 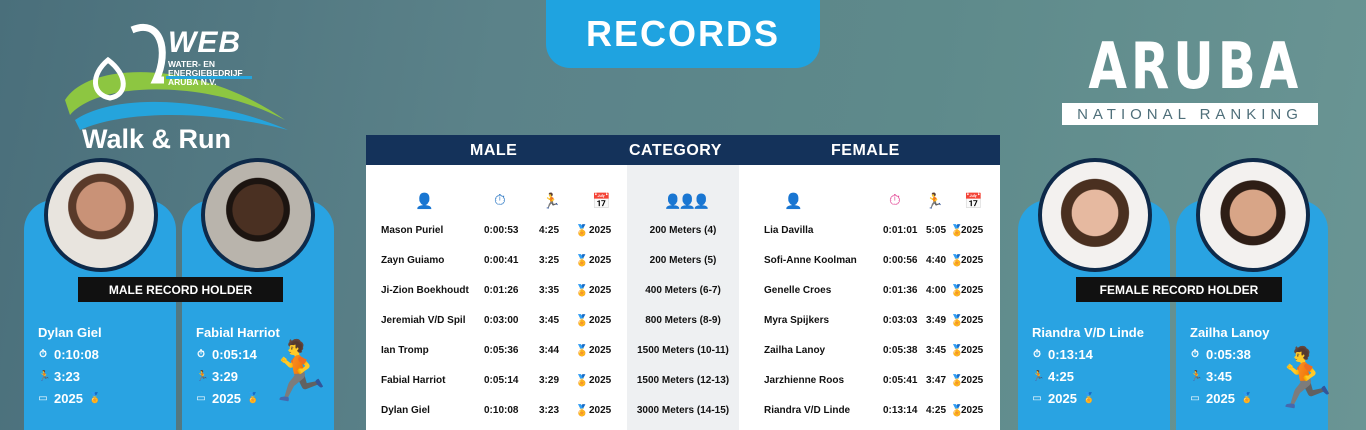 I want to click on female-time: 0:01:01, so click(x=900, y=230).